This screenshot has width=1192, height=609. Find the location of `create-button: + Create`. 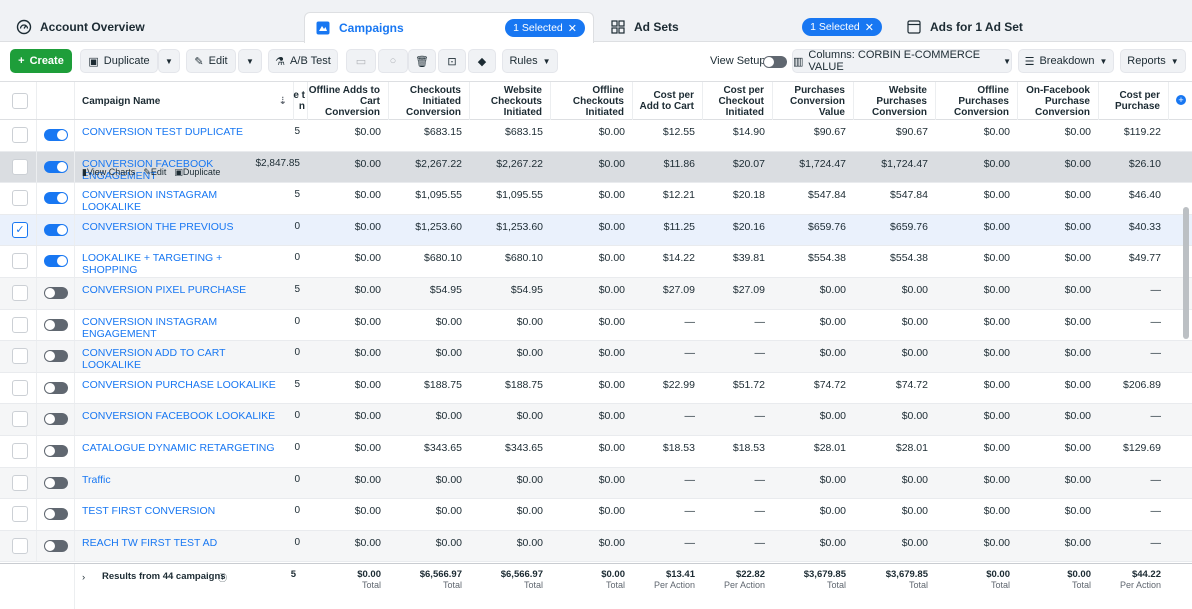

create-button: + Create is located at coordinates (41, 61).